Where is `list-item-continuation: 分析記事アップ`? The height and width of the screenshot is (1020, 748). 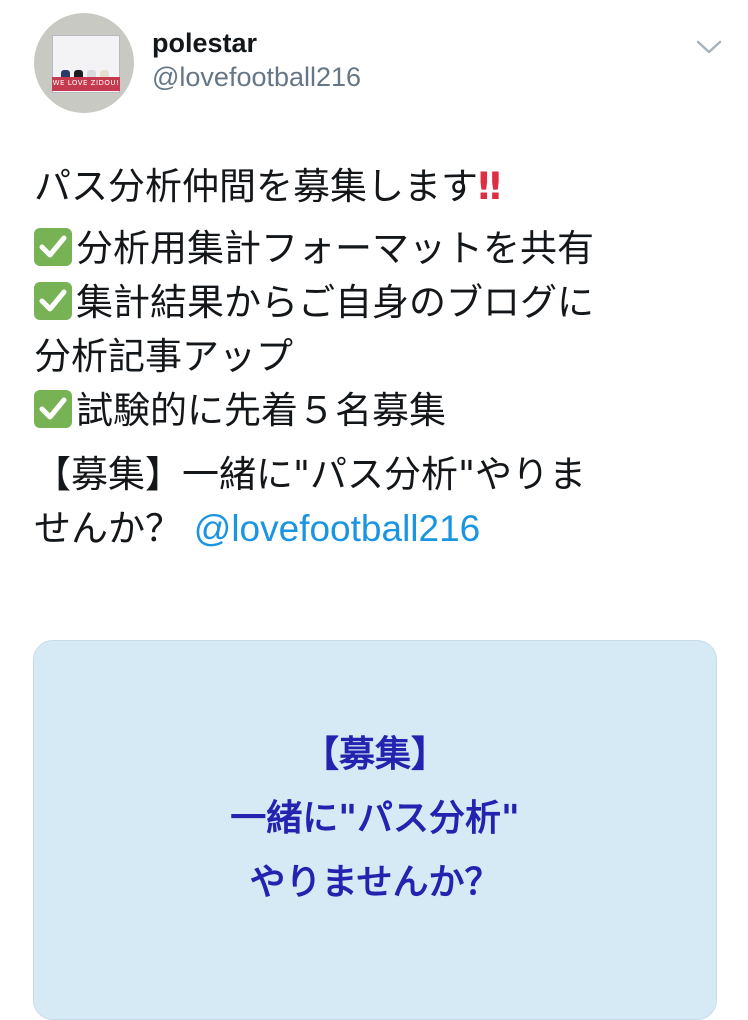
list-item-continuation: 分析記事アップ is located at coordinates (163, 356).